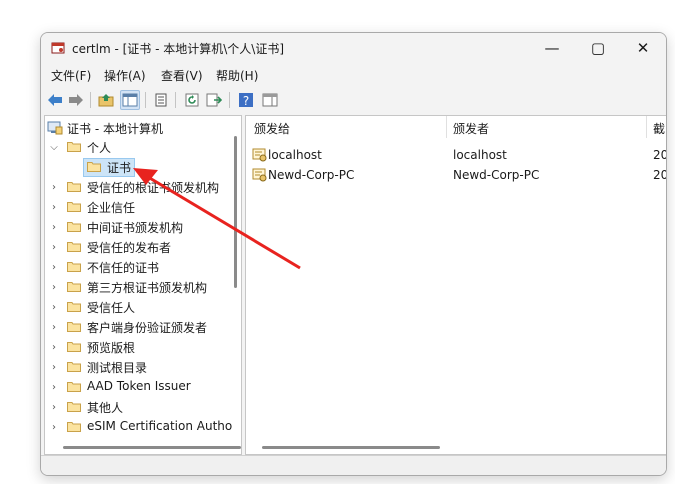 Image resolution: width=675 pixels, height=484 pixels. Describe the element at coordinates (129, 248) in the screenshot. I see `tree-item-label: 受信任的发布者` at that location.